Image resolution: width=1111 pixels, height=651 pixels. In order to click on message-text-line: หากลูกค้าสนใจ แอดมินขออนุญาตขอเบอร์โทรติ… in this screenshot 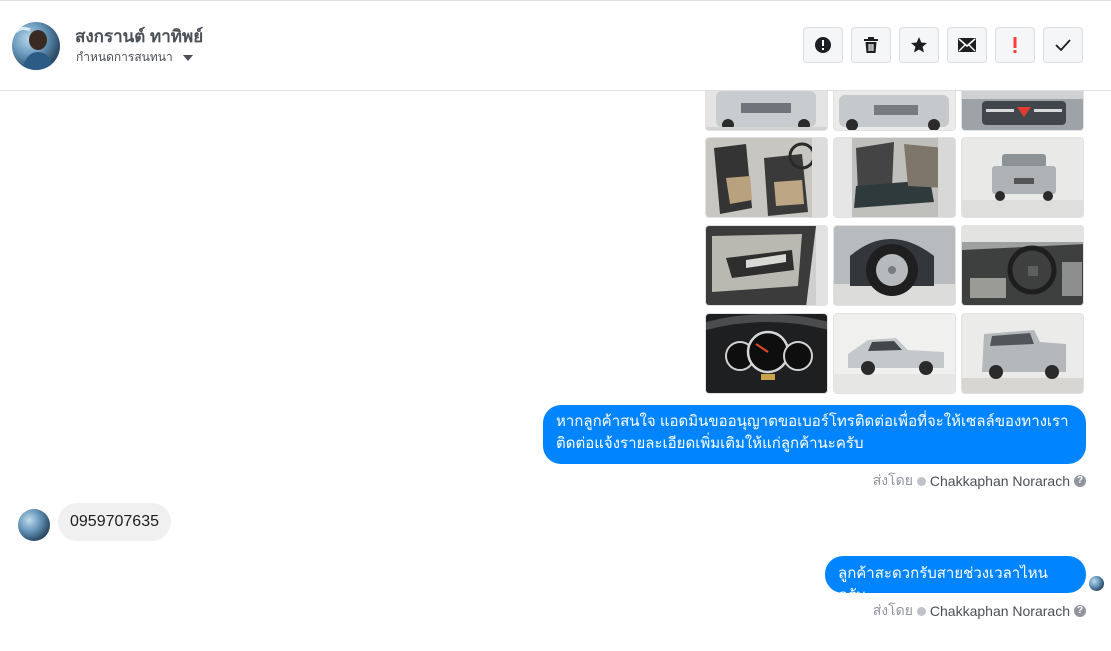, I will do `click(812, 421)`.